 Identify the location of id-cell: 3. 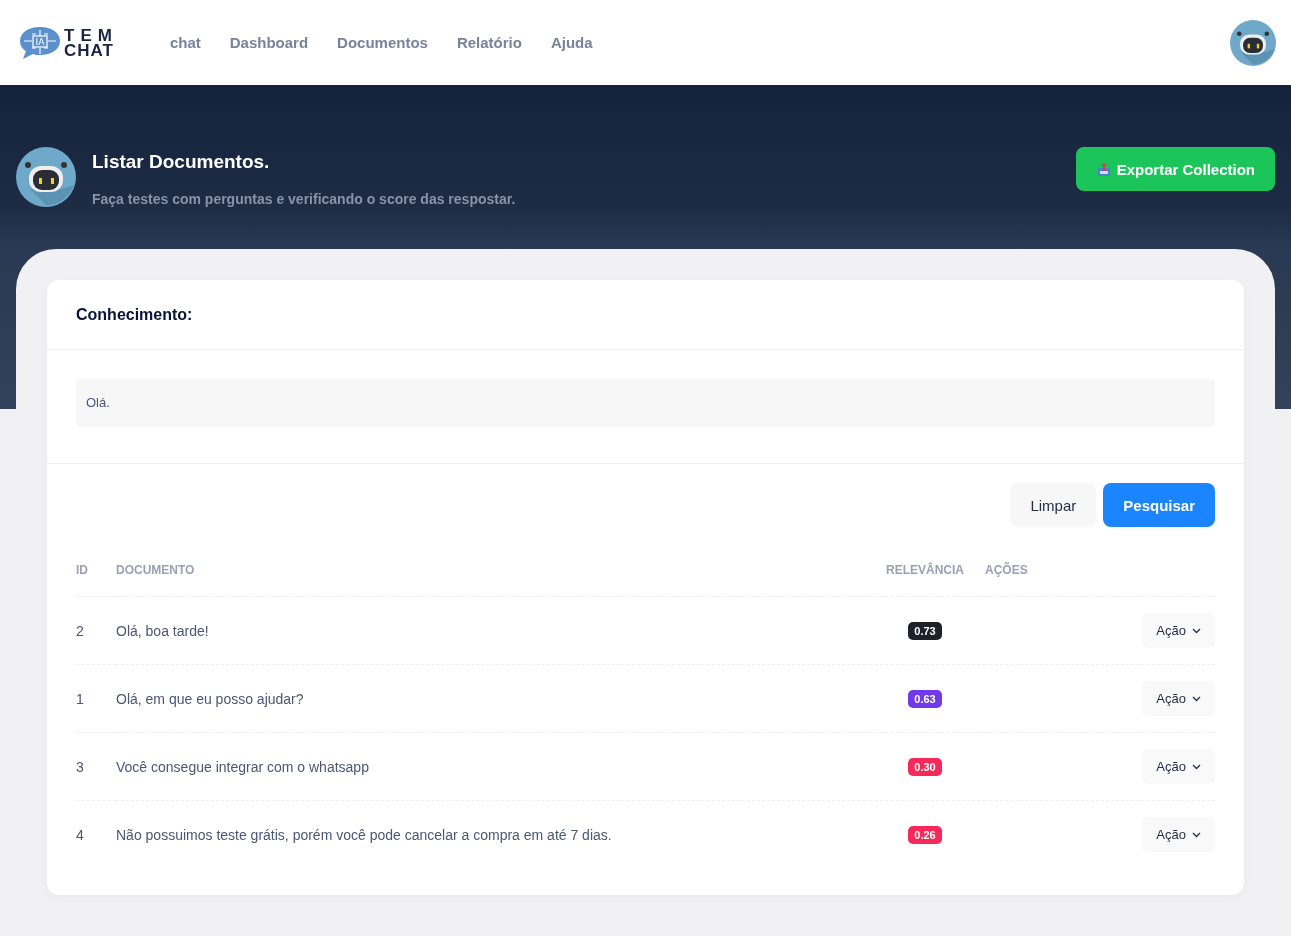
(96, 766).